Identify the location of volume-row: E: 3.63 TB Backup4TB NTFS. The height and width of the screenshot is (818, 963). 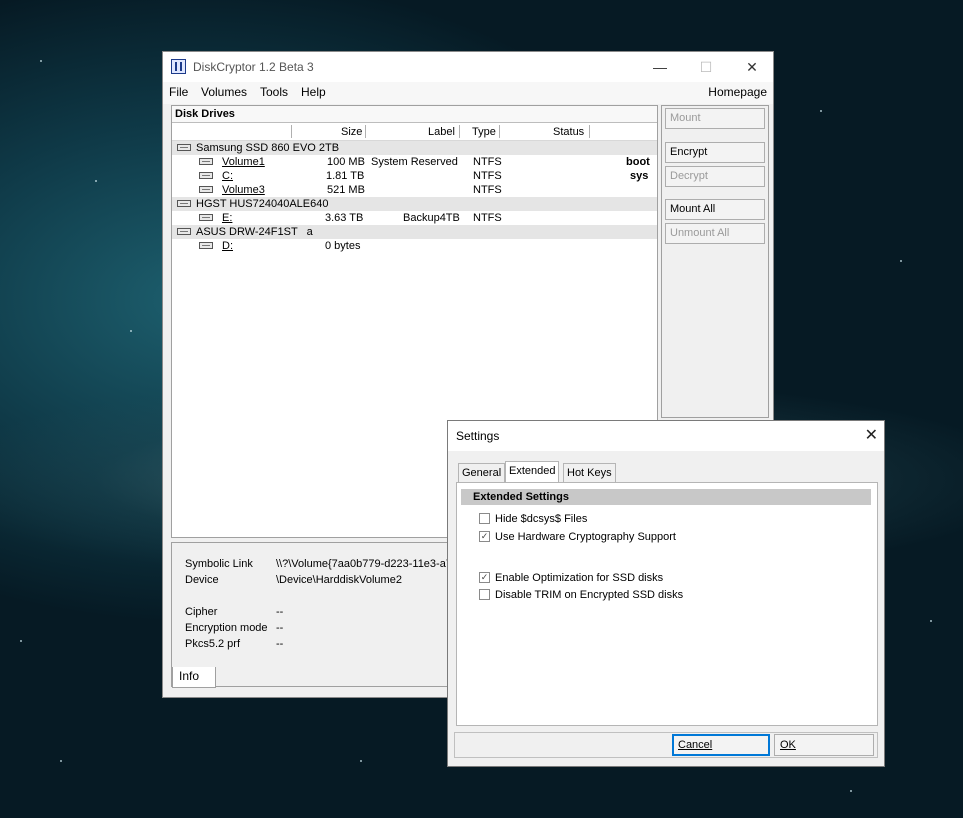
(414, 218).